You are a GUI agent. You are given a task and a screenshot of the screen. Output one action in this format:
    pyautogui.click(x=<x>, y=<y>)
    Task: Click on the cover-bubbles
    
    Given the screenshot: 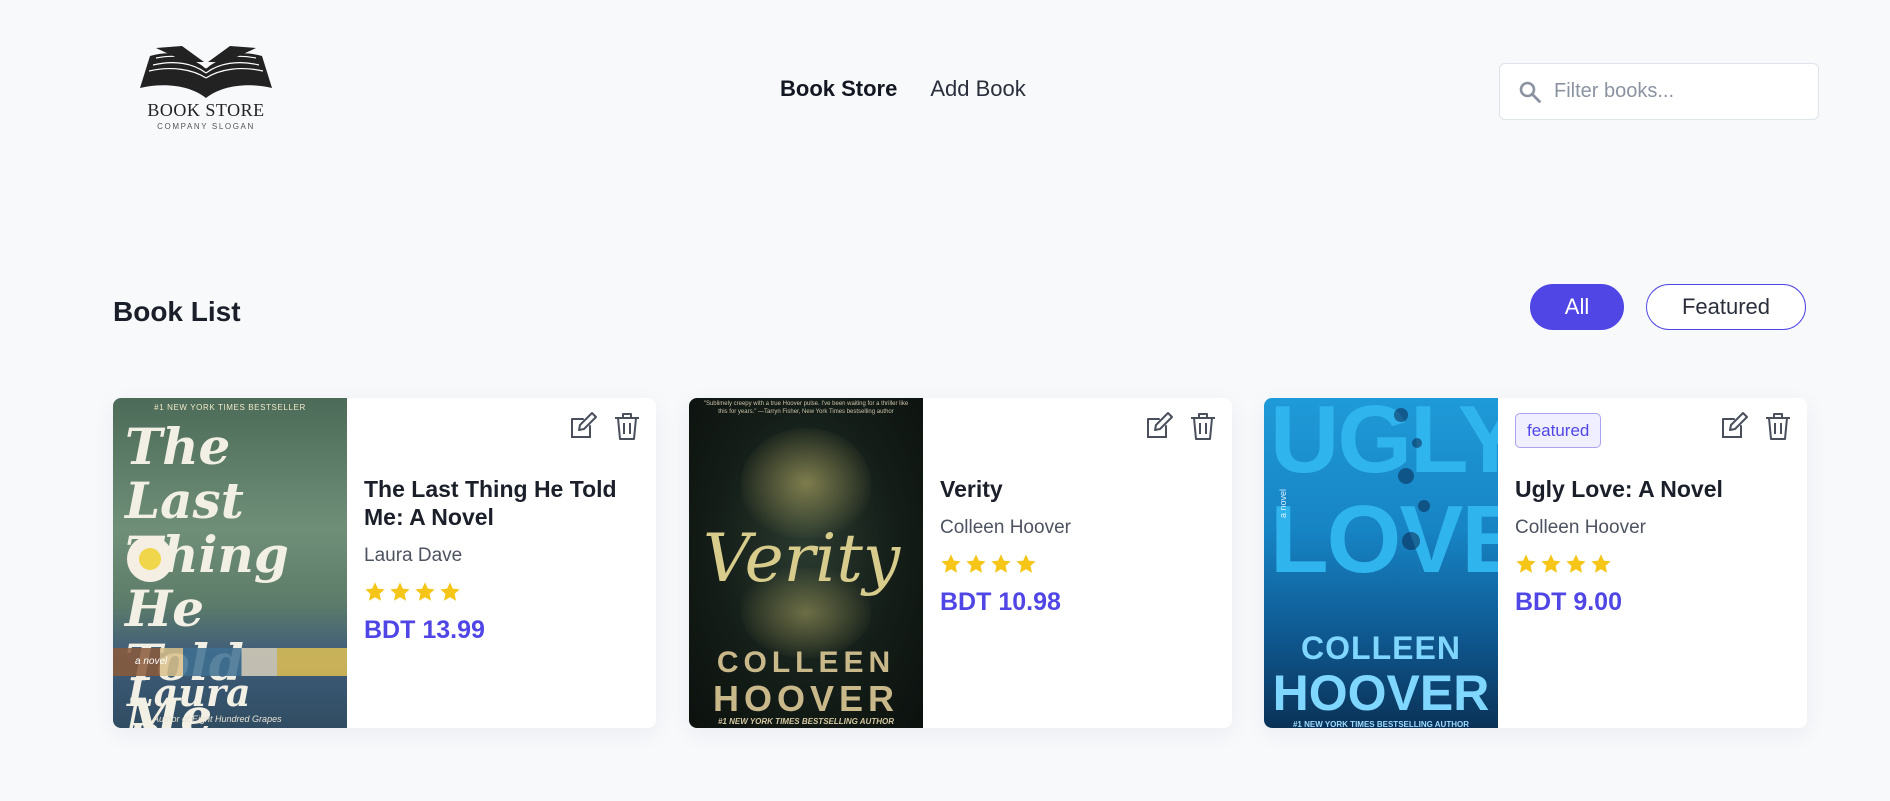 What is the action you would take?
    pyautogui.click(x=1414, y=483)
    